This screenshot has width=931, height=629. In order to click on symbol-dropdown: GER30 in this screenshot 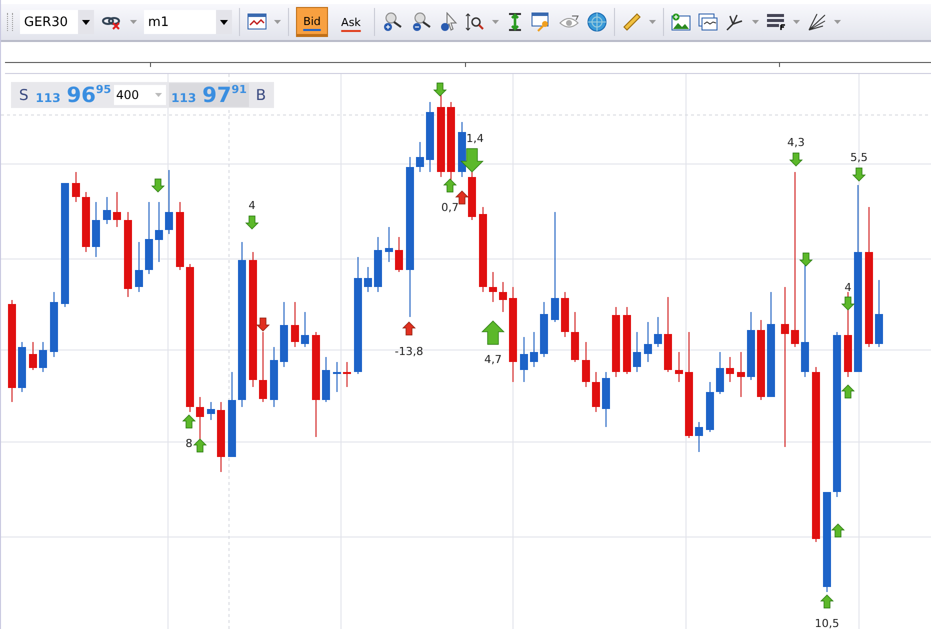, I will do `click(57, 22)`.